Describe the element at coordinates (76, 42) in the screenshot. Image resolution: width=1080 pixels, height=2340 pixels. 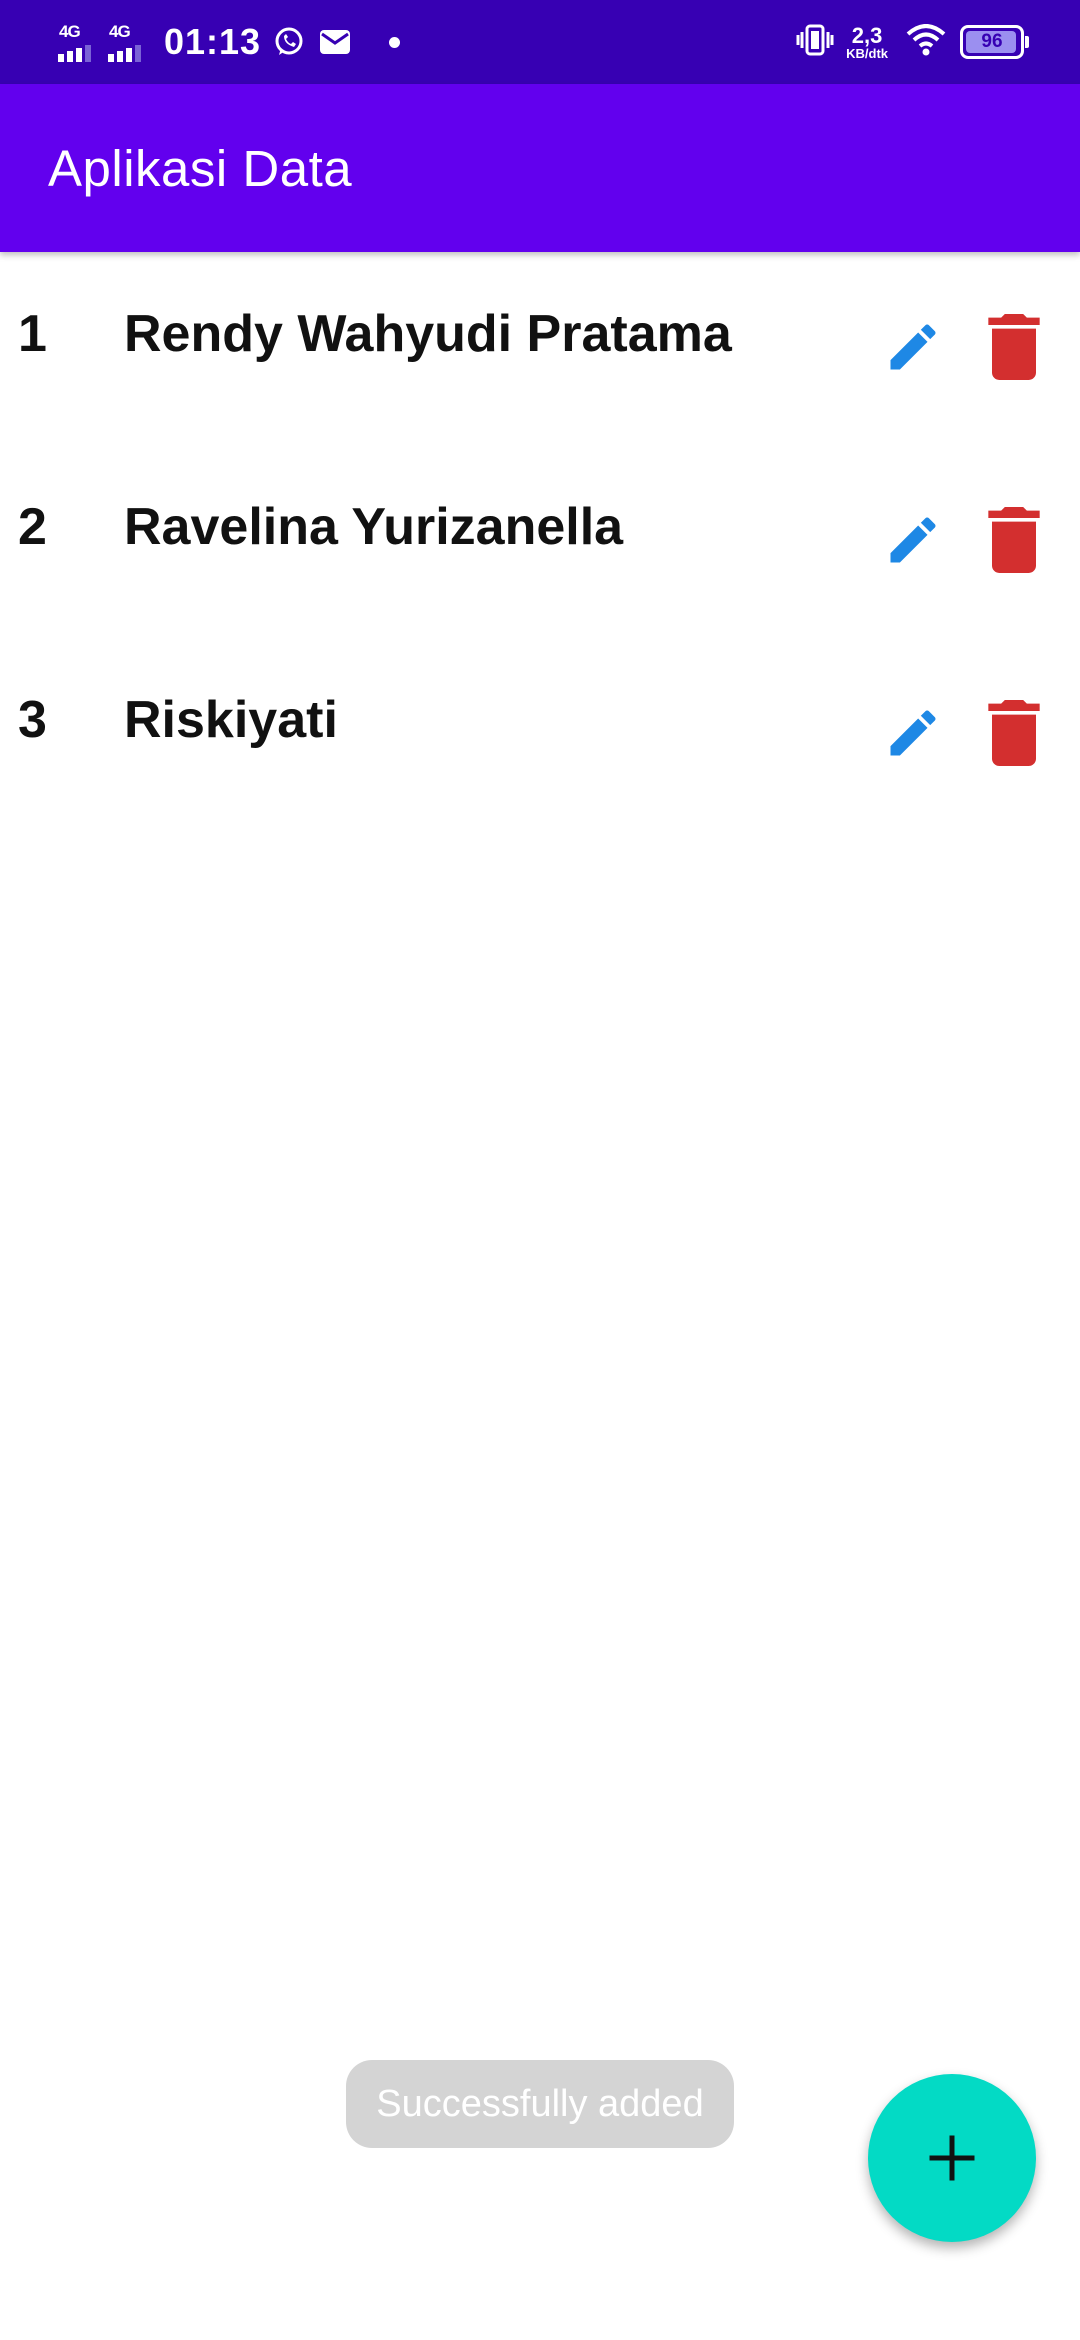
I see `sim1-signal-icon: 4G` at that location.